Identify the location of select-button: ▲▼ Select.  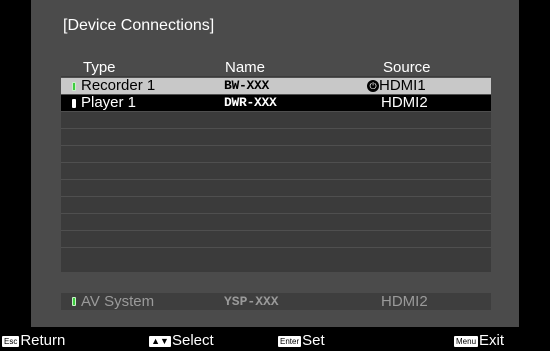
(181, 341).